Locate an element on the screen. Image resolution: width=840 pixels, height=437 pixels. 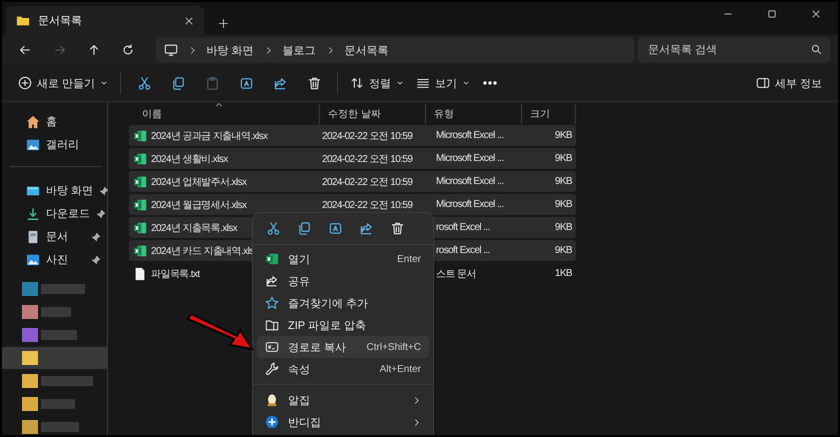
menu-item-label: ZIP 파일로 압축 is located at coordinates (328, 325).